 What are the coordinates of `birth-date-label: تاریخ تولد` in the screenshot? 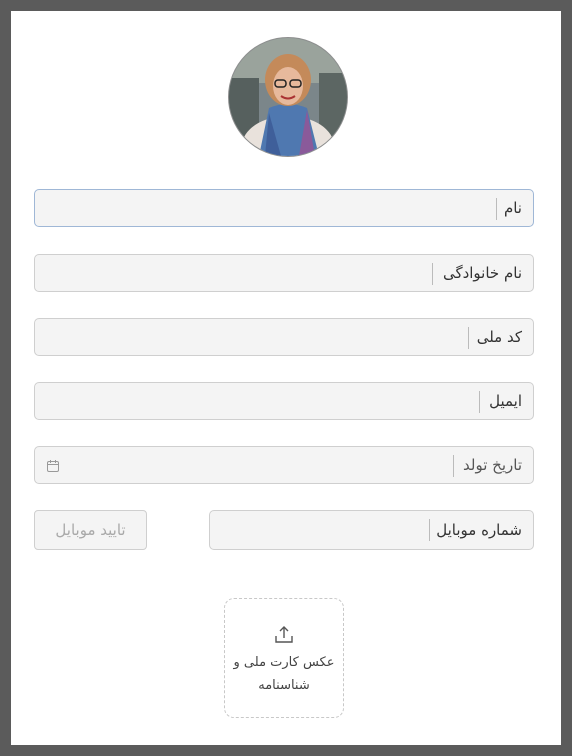 It's located at (492, 465).